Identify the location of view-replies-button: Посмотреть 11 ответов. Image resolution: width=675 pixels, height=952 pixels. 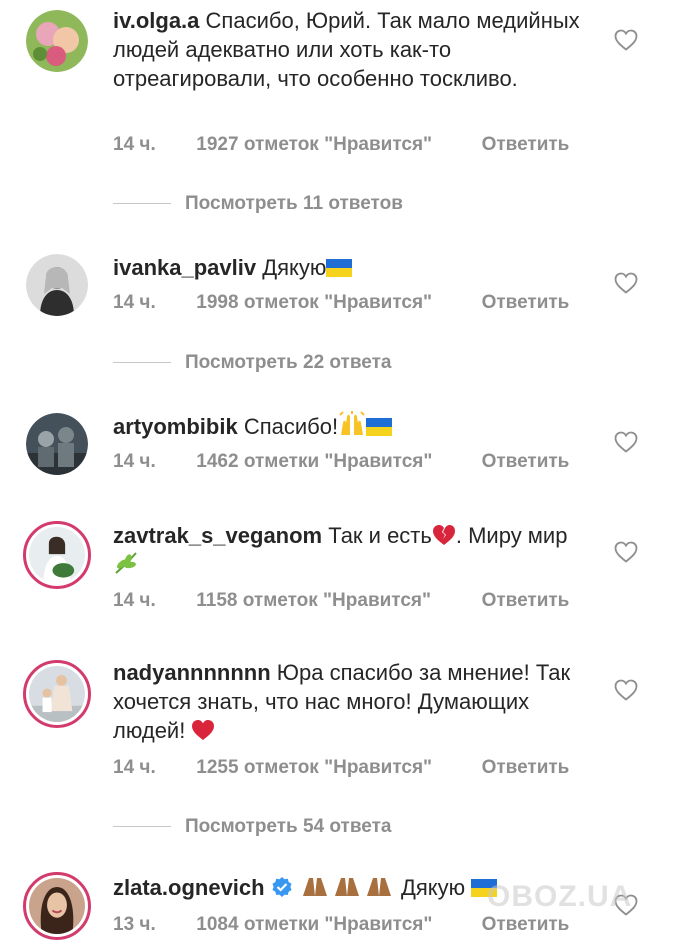
(258, 204).